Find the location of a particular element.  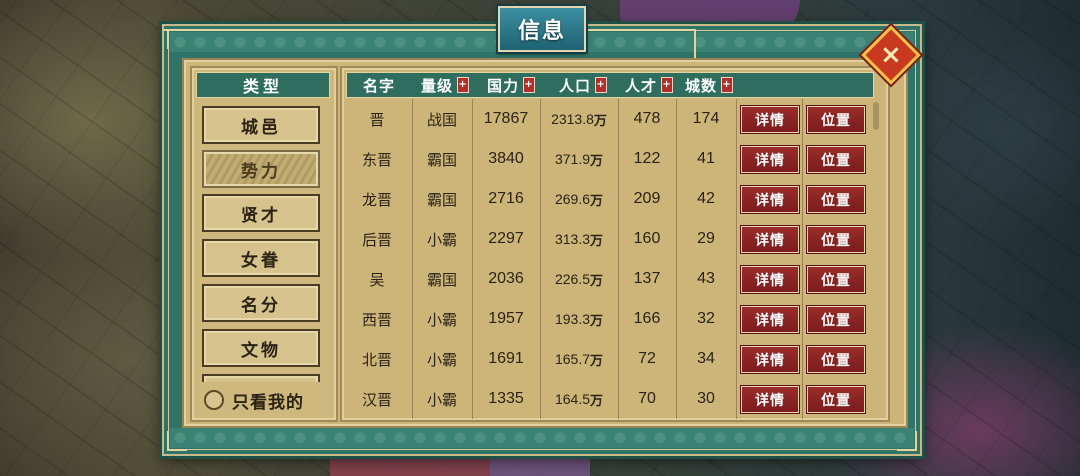

table-row: 北晋 小霸 1691 165.7 万 72 34 详情 位置 is located at coordinates (607, 359).